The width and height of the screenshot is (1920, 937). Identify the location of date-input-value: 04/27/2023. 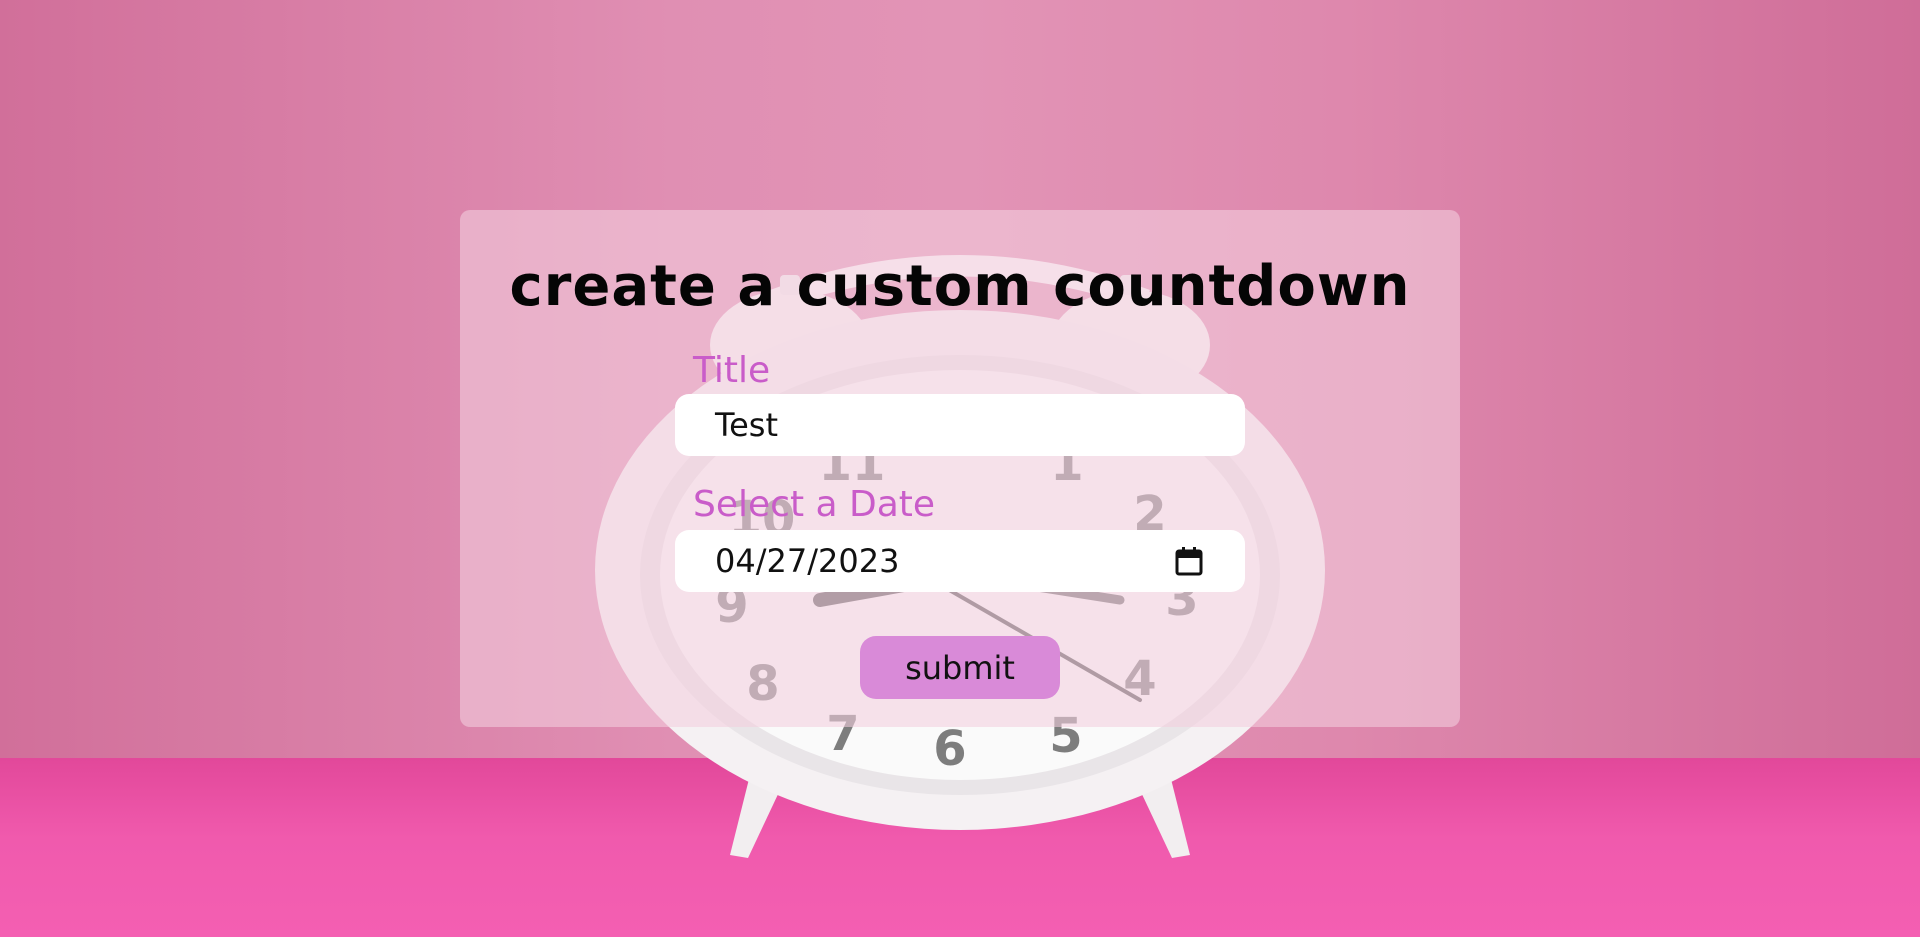
(807, 561).